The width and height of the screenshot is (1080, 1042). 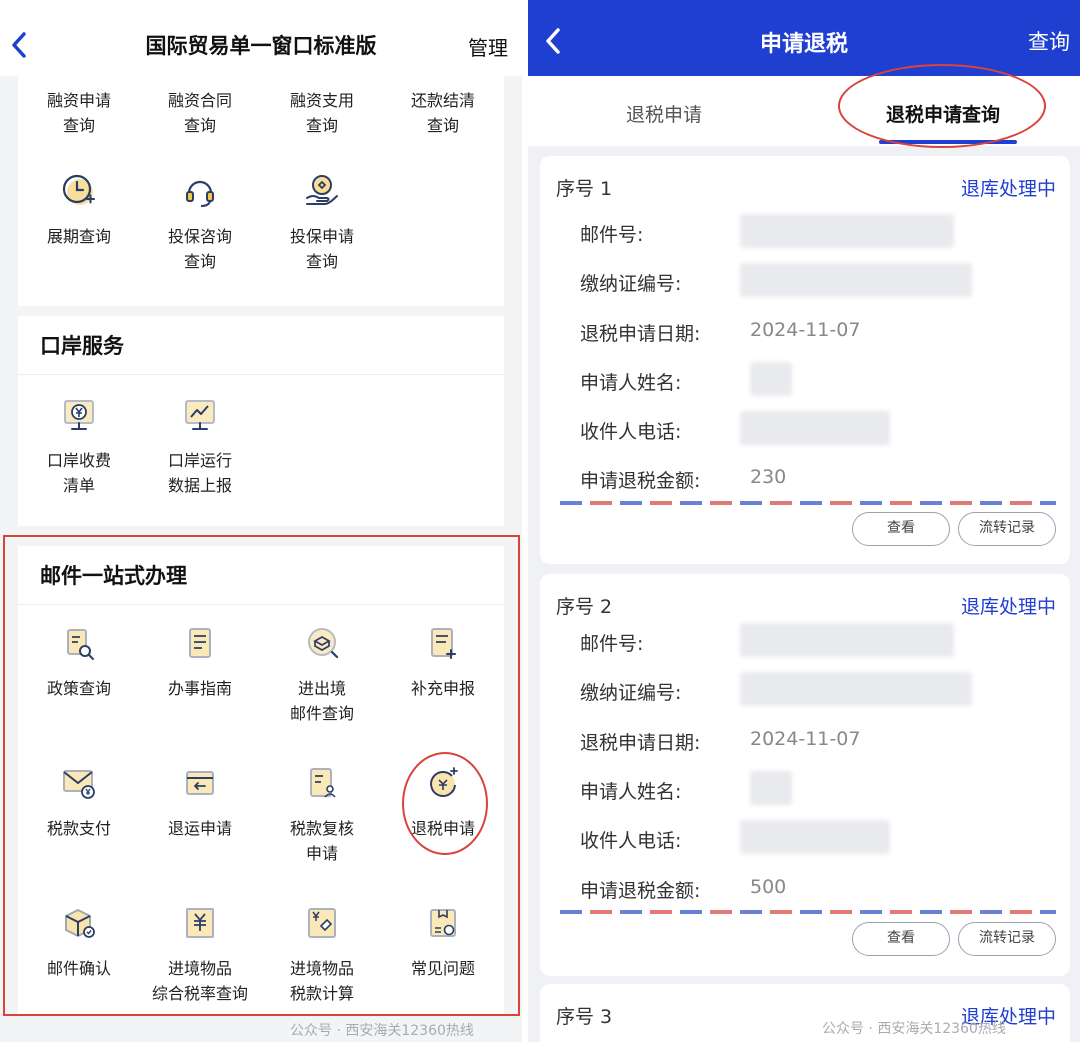 I want to click on headset-icon, so click(x=200, y=193).